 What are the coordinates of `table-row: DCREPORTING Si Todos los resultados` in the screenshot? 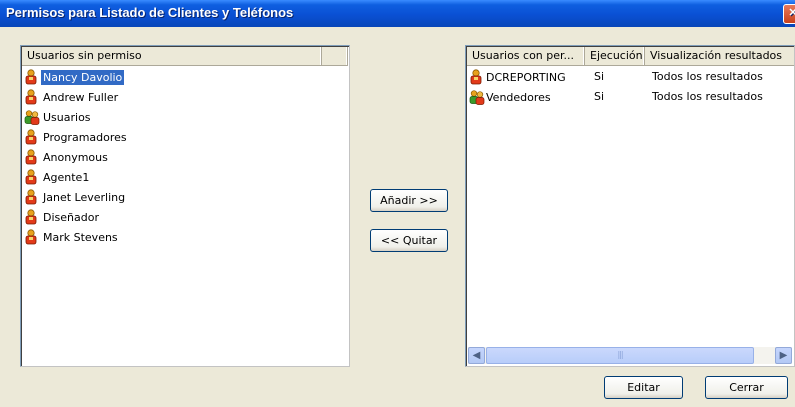 It's located at (631, 77).